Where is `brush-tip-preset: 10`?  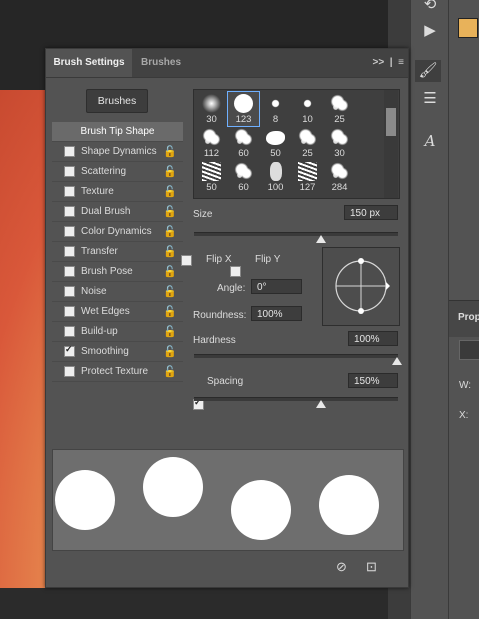
brush-tip-preset: 10 is located at coordinates (307, 109).